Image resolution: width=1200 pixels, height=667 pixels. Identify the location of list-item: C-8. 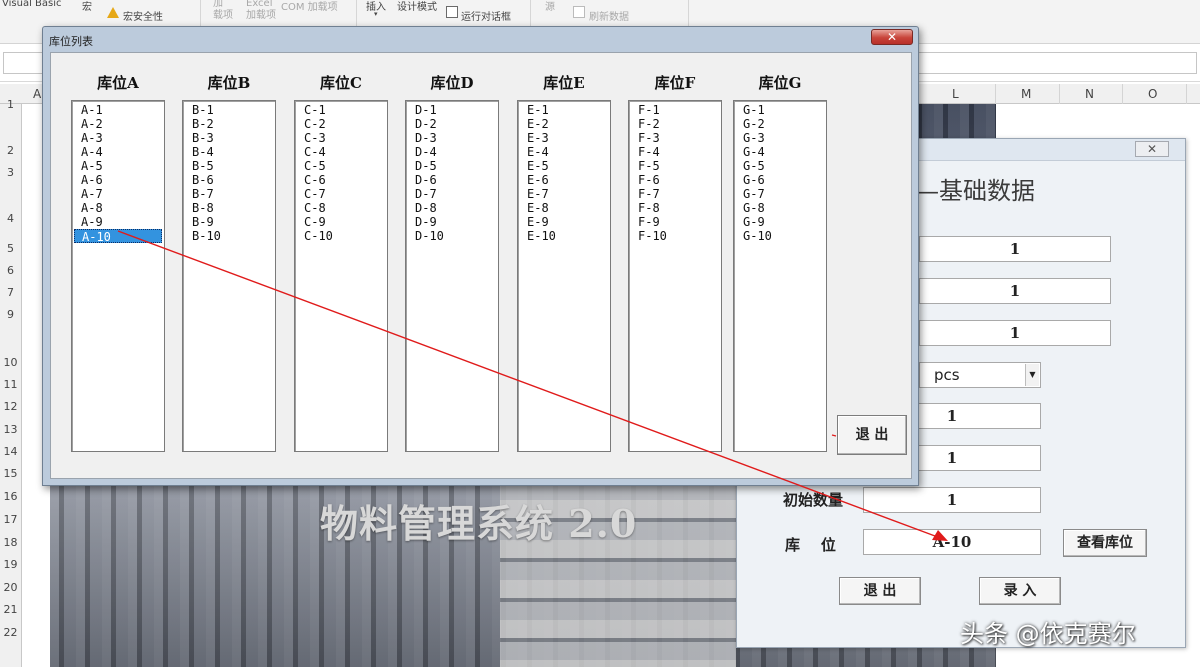
(341, 208).